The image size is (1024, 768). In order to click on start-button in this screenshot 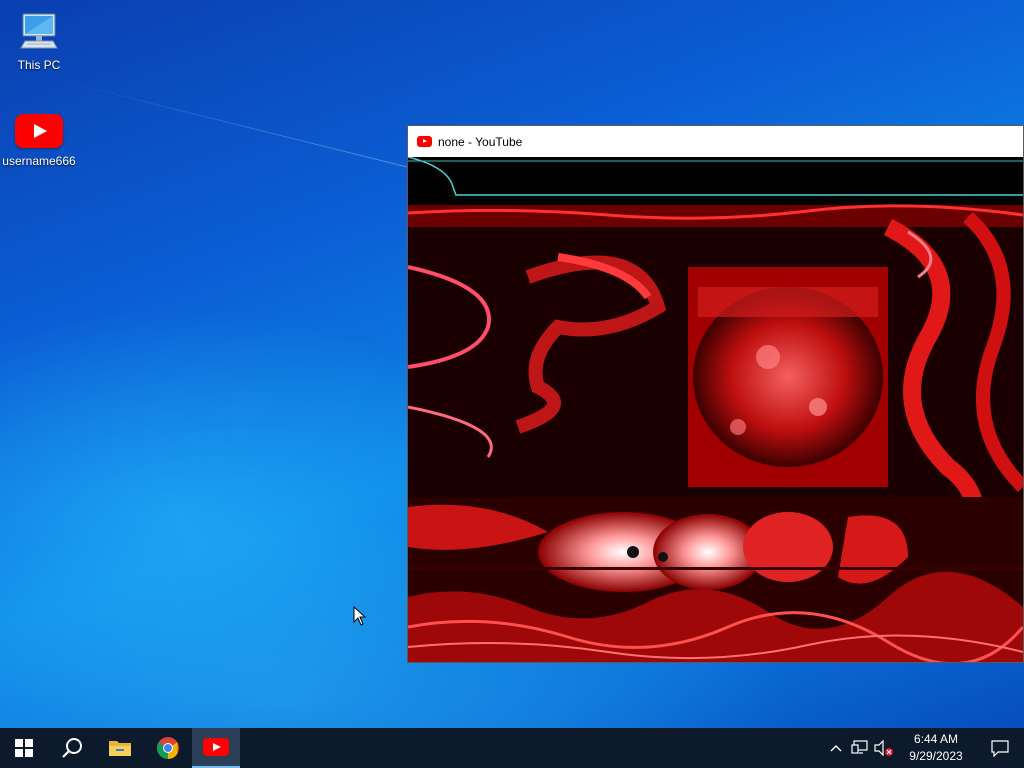, I will do `click(24, 748)`.